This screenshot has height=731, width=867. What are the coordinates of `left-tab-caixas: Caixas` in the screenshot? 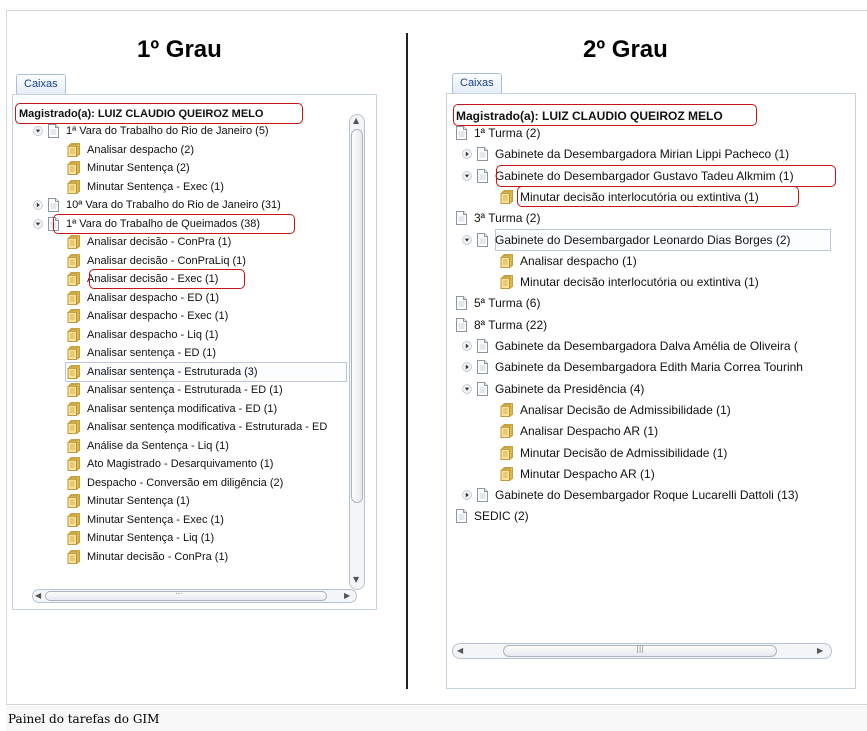 It's located at (41, 84).